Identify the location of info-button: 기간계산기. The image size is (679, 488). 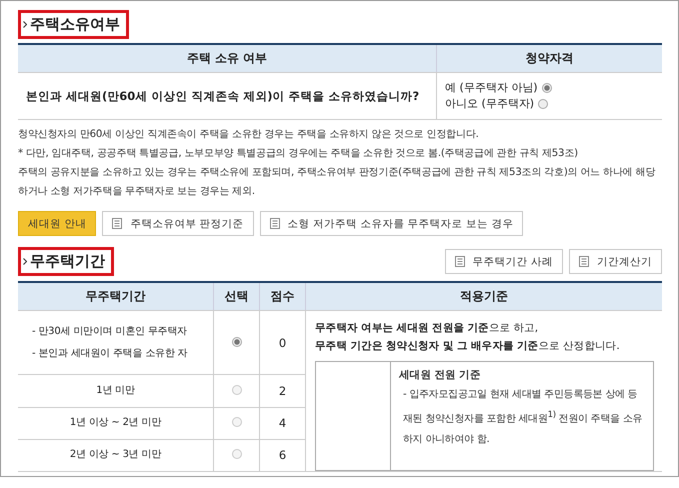
(615, 261).